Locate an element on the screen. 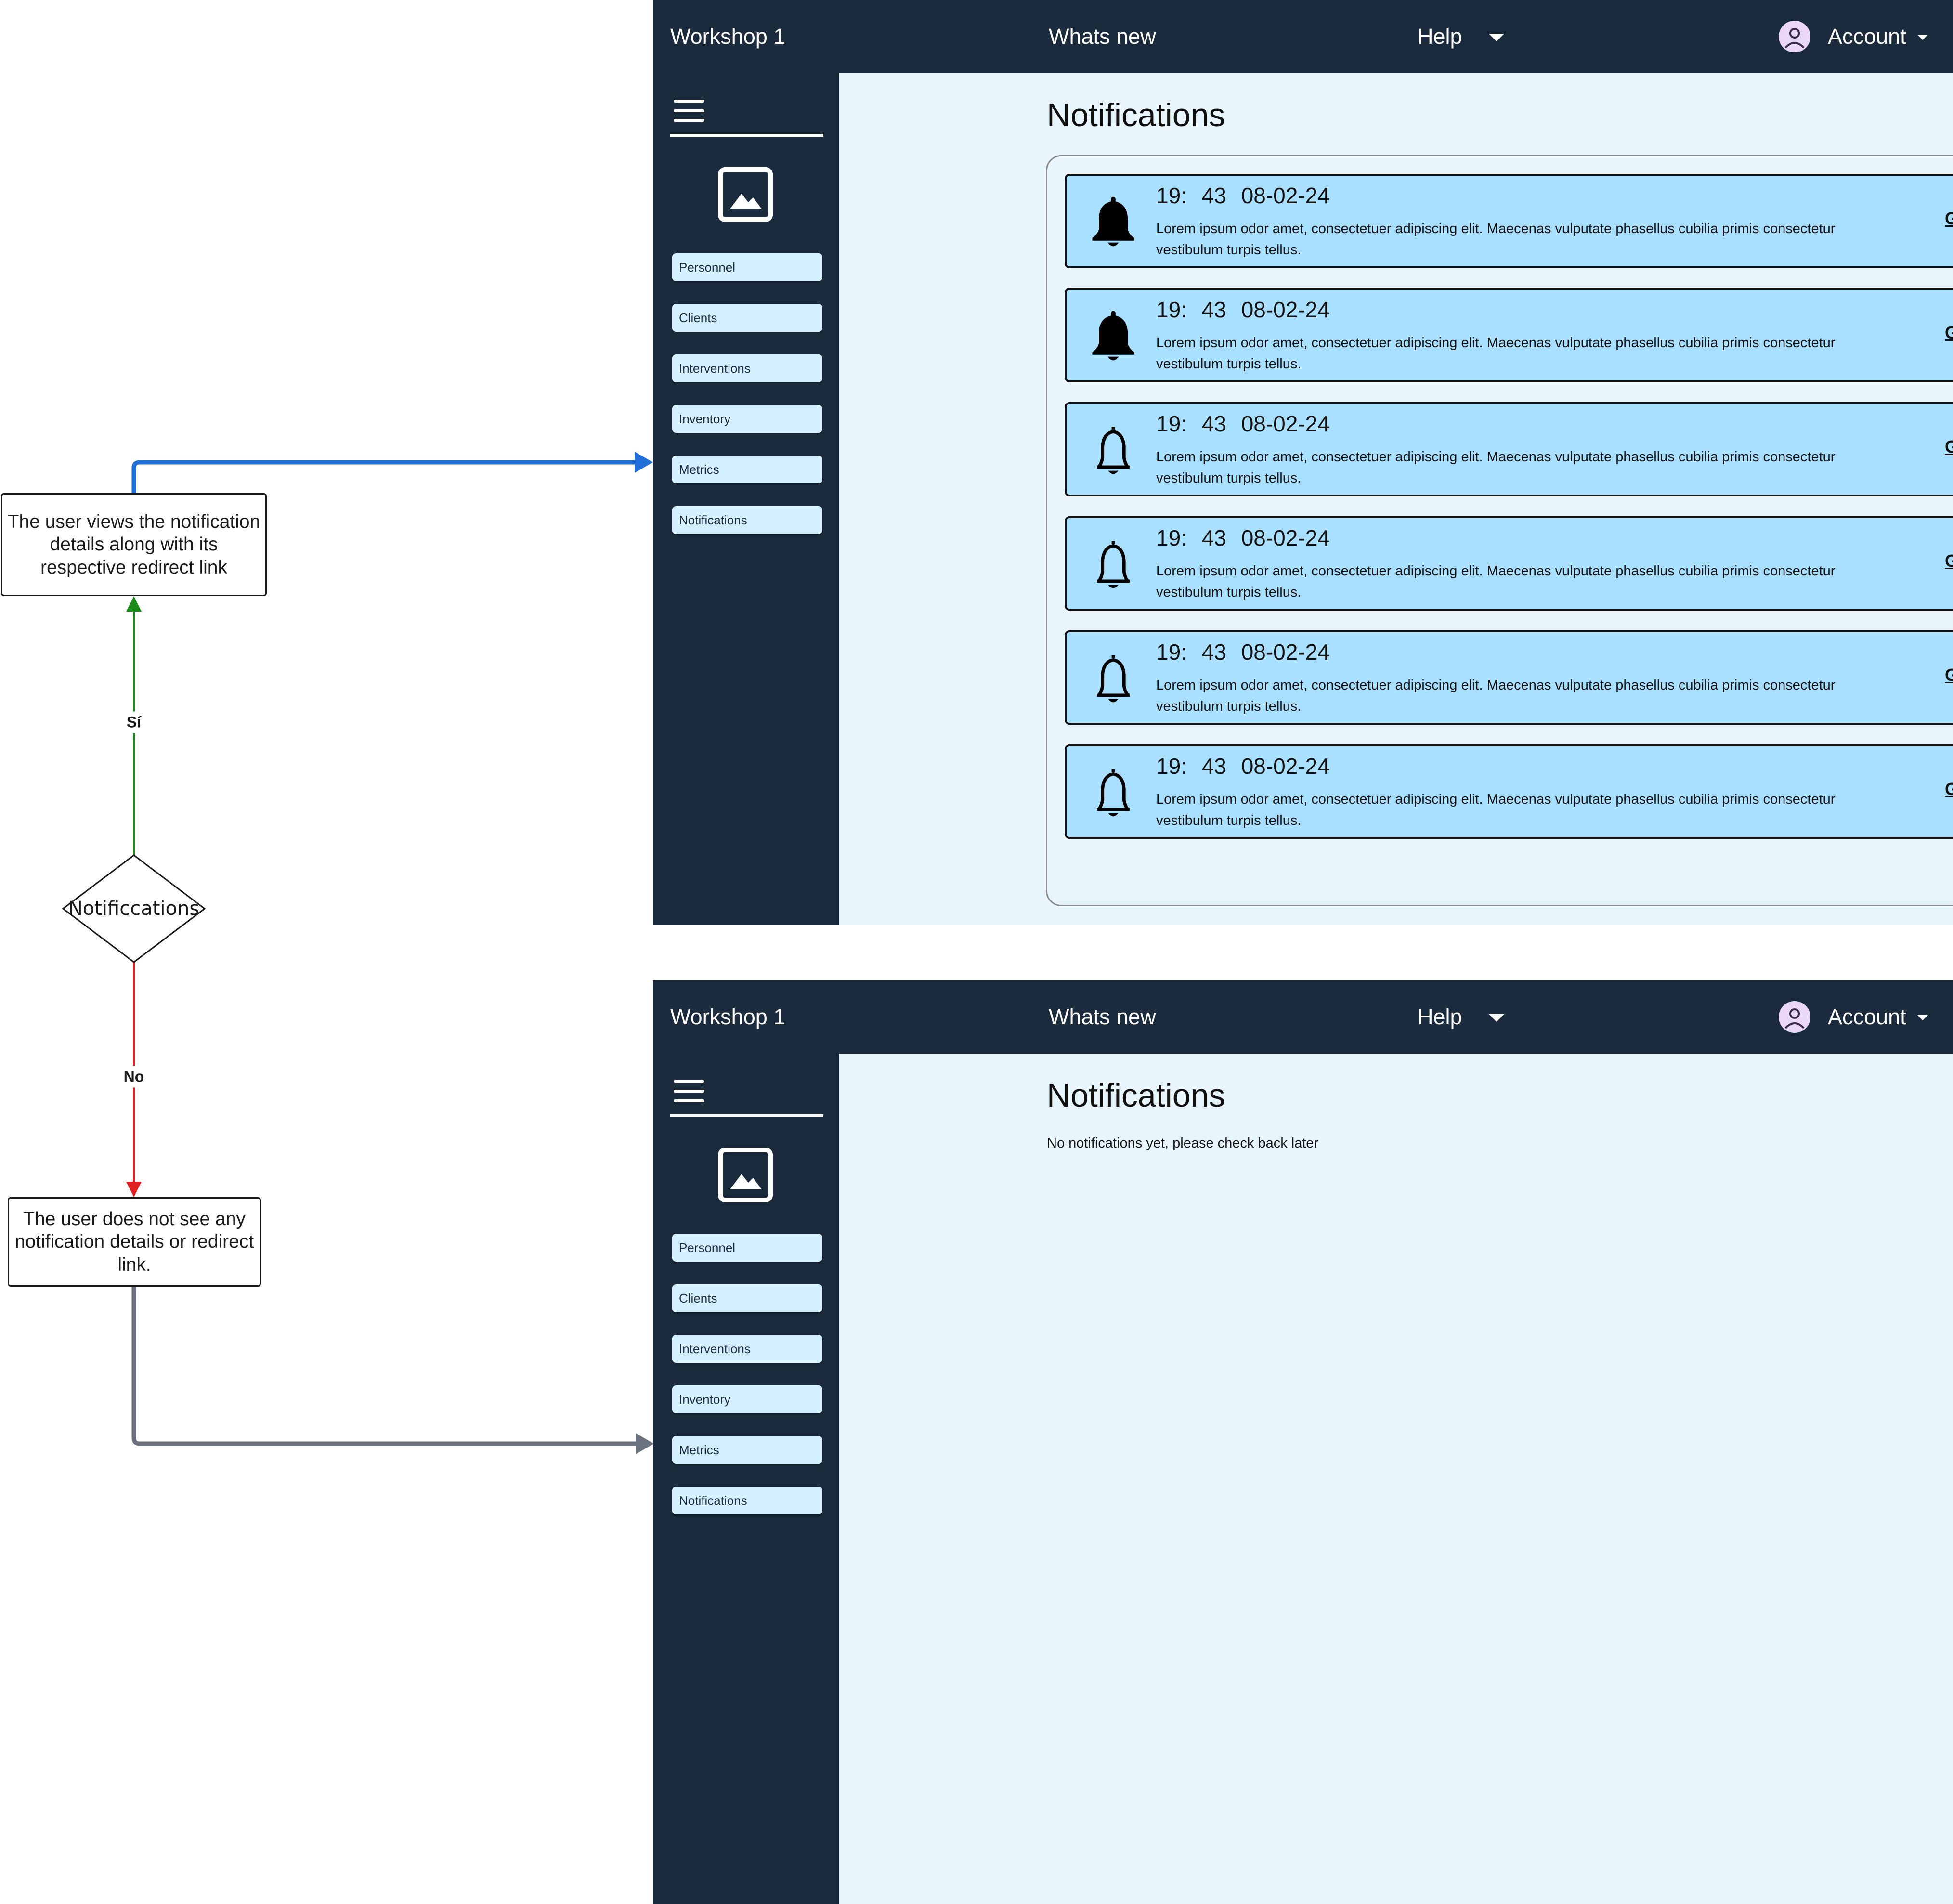 Image resolution: width=1953 pixels, height=1904 pixels. edge-label-yes: Sí is located at coordinates (133, 722).